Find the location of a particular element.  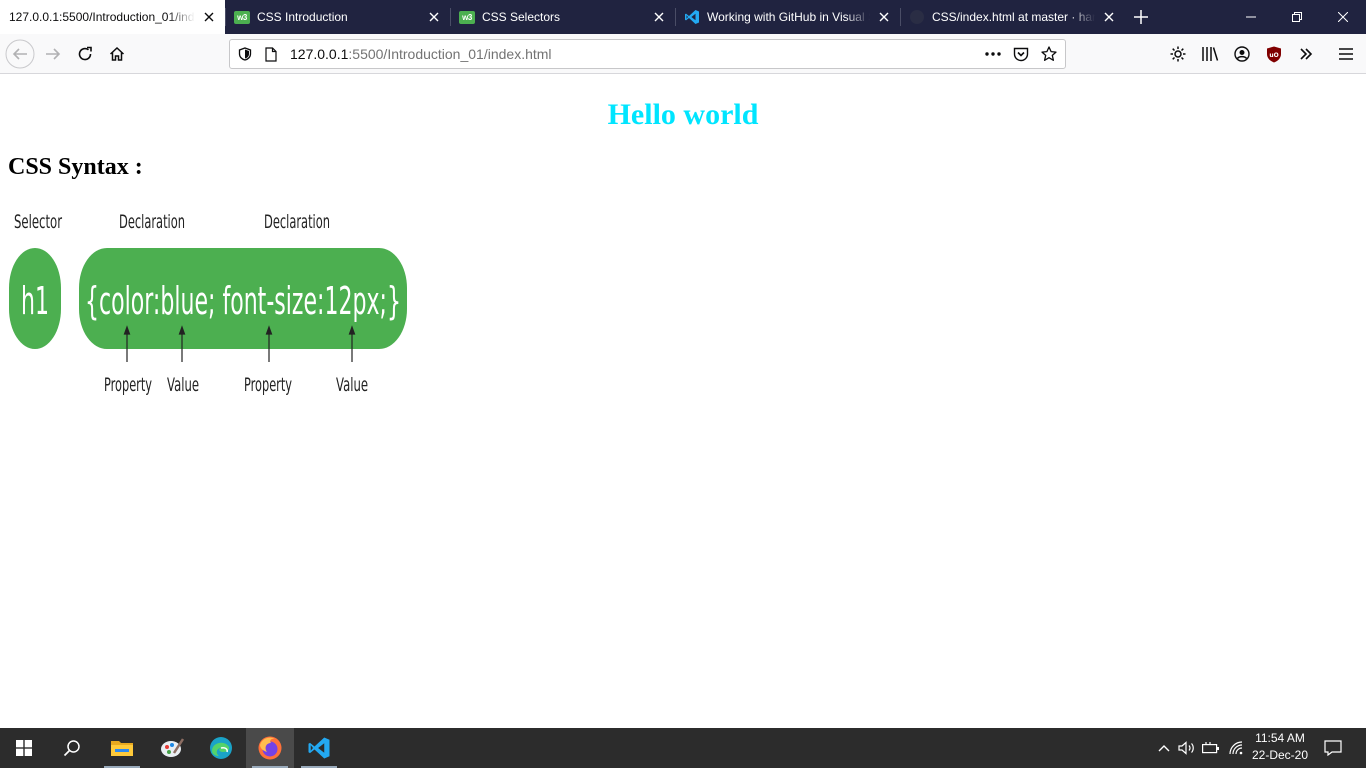

back-arrow-icon is located at coordinates (20, 54).